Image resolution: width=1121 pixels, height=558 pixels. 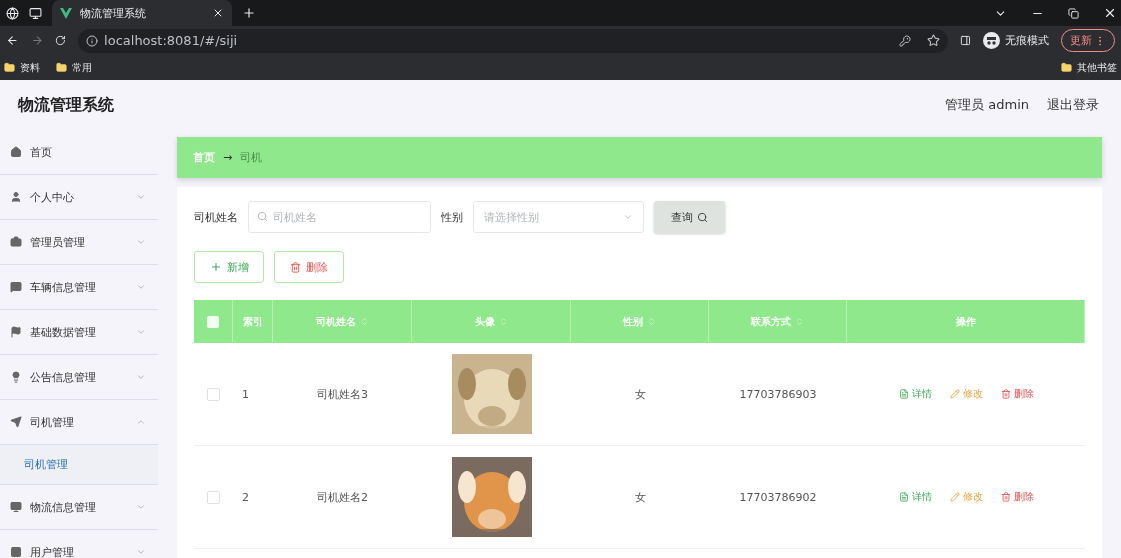 What do you see at coordinates (452, 217) in the screenshot?
I see `field-label: 性别` at bounding box center [452, 217].